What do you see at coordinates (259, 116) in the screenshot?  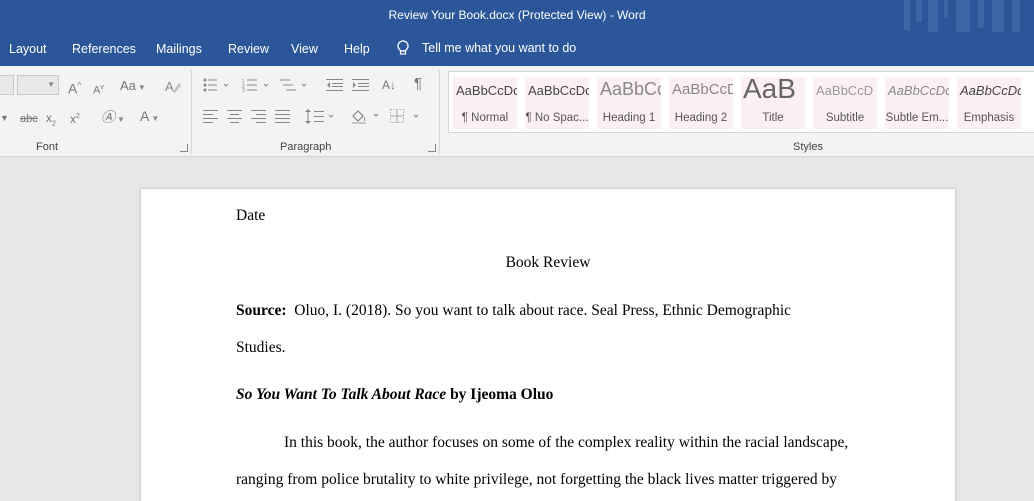 I see `align-right-icon` at bounding box center [259, 116].